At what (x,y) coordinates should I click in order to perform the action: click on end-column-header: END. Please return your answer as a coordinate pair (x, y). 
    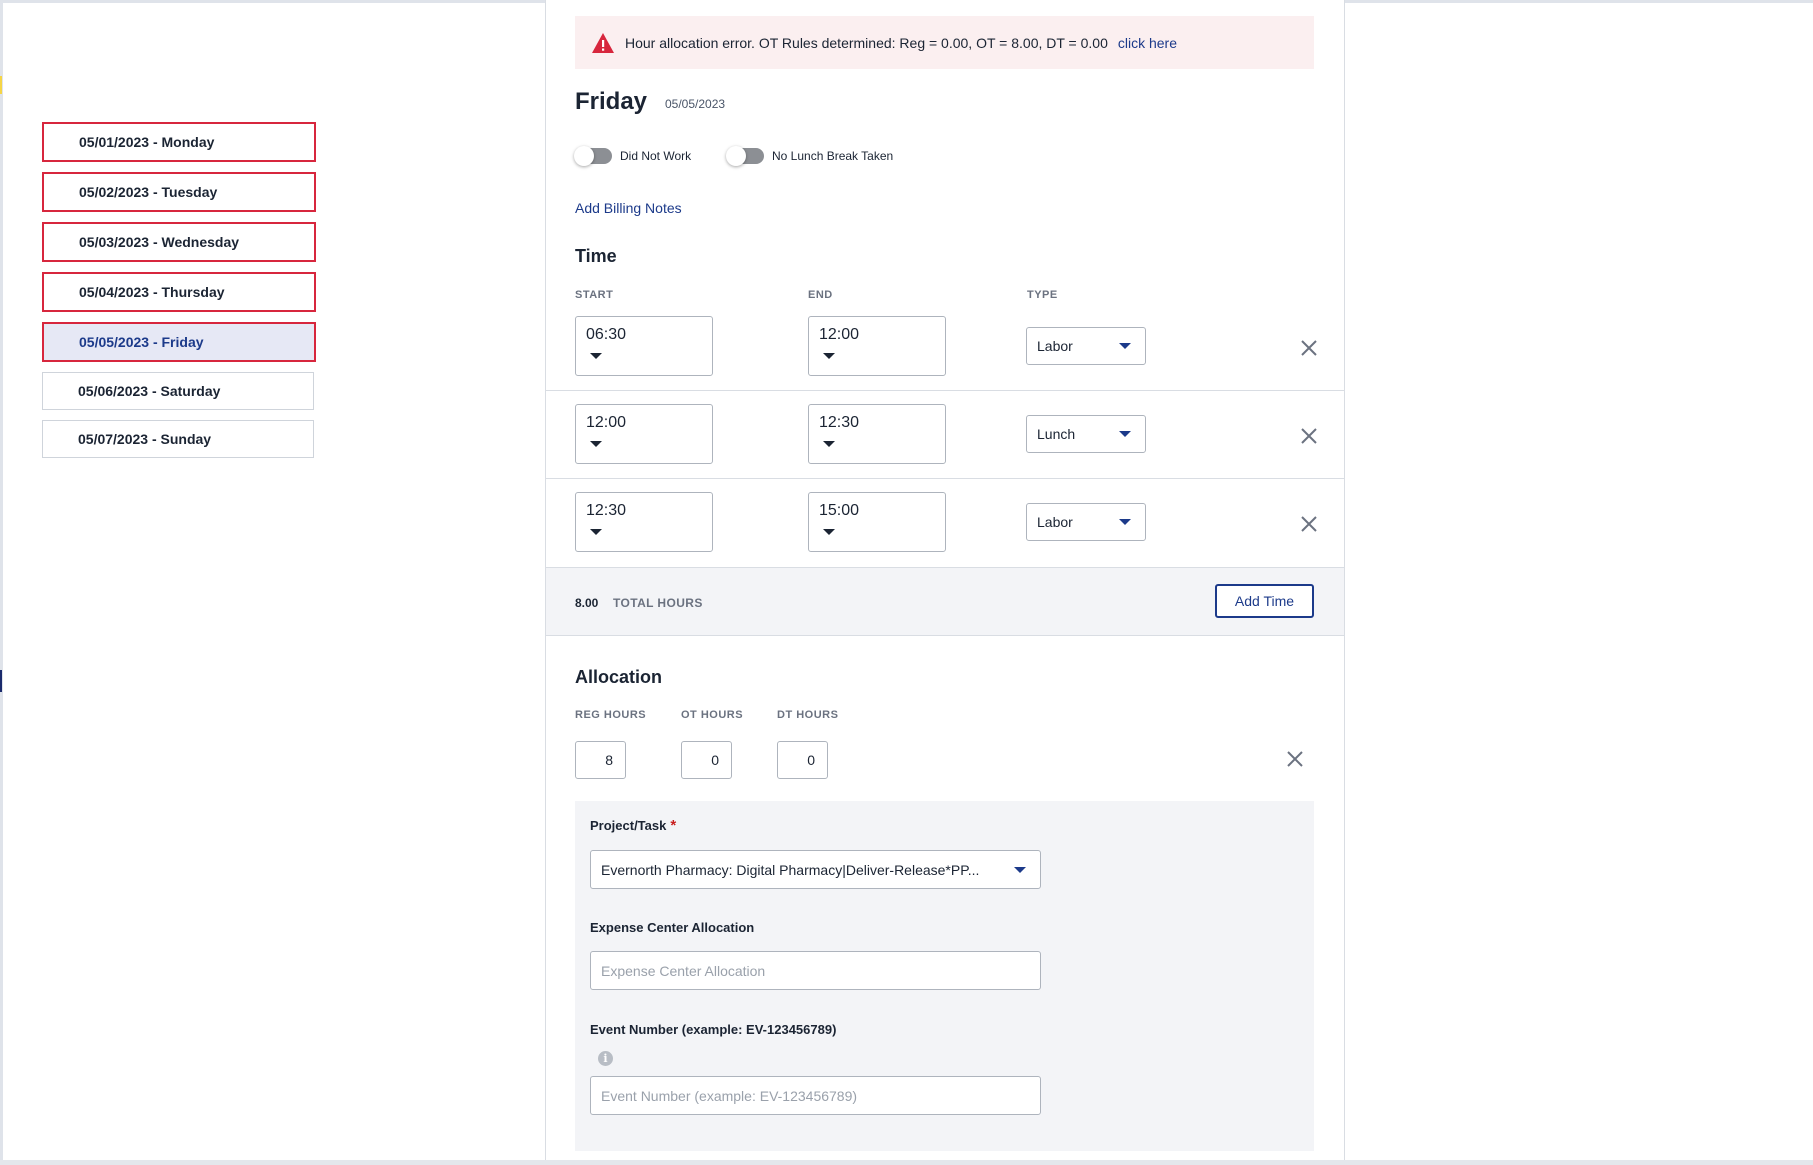
    Looking at the image, I should click on (820, 295).